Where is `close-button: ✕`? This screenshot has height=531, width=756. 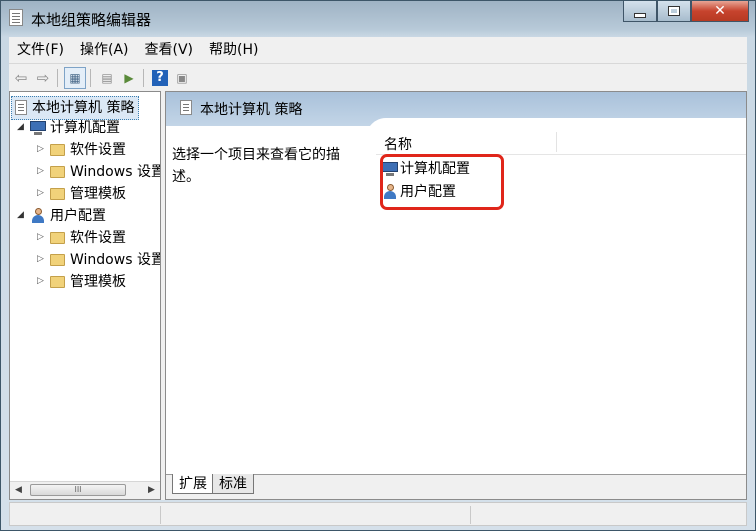 close-button: ✕ is located at coordinates (720, 11).